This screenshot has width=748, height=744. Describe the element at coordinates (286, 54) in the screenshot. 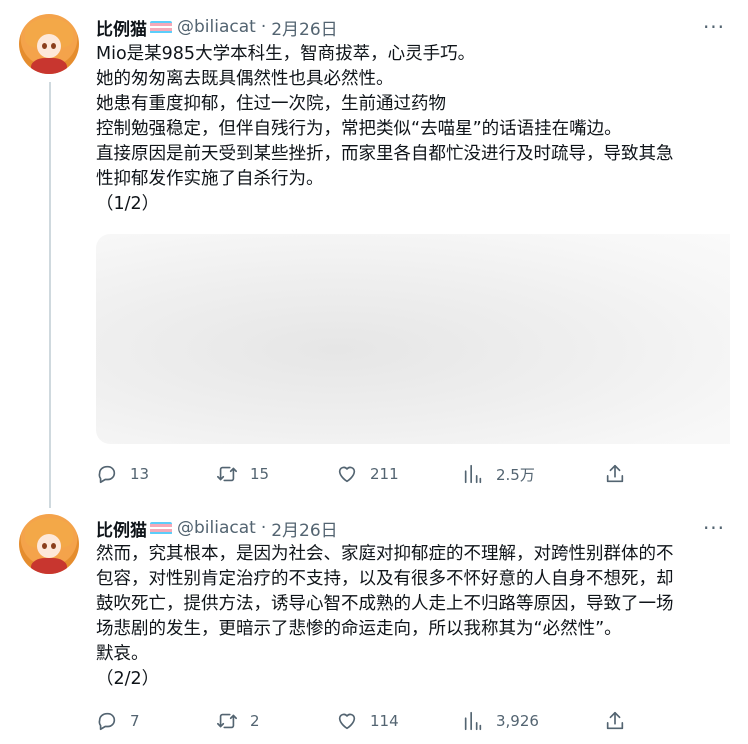

I see `tweet-line: Mio是某985大学本科生，智商拔萃，心灵手巧。` at that location.